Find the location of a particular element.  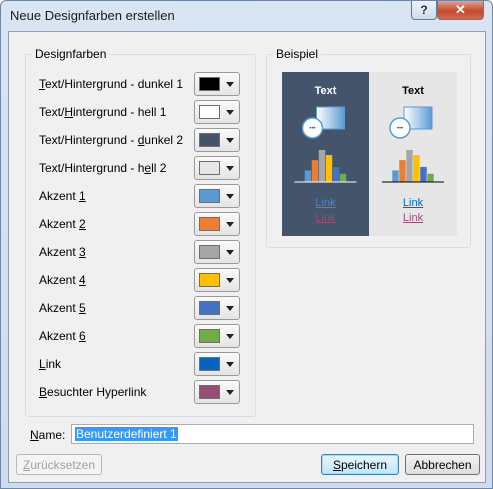

color-row-access-key: 1 is located at coordinates (82, 196).